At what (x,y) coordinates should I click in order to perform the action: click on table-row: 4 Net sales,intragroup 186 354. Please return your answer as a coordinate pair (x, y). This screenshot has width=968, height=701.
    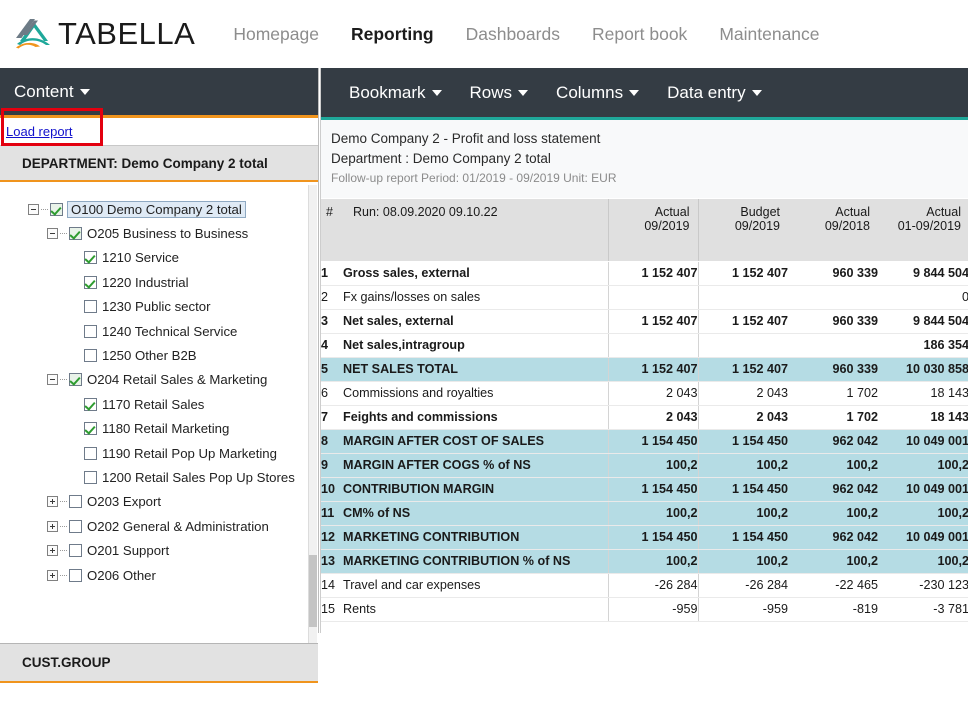
    Looking at the image, I should click on (644, 345).